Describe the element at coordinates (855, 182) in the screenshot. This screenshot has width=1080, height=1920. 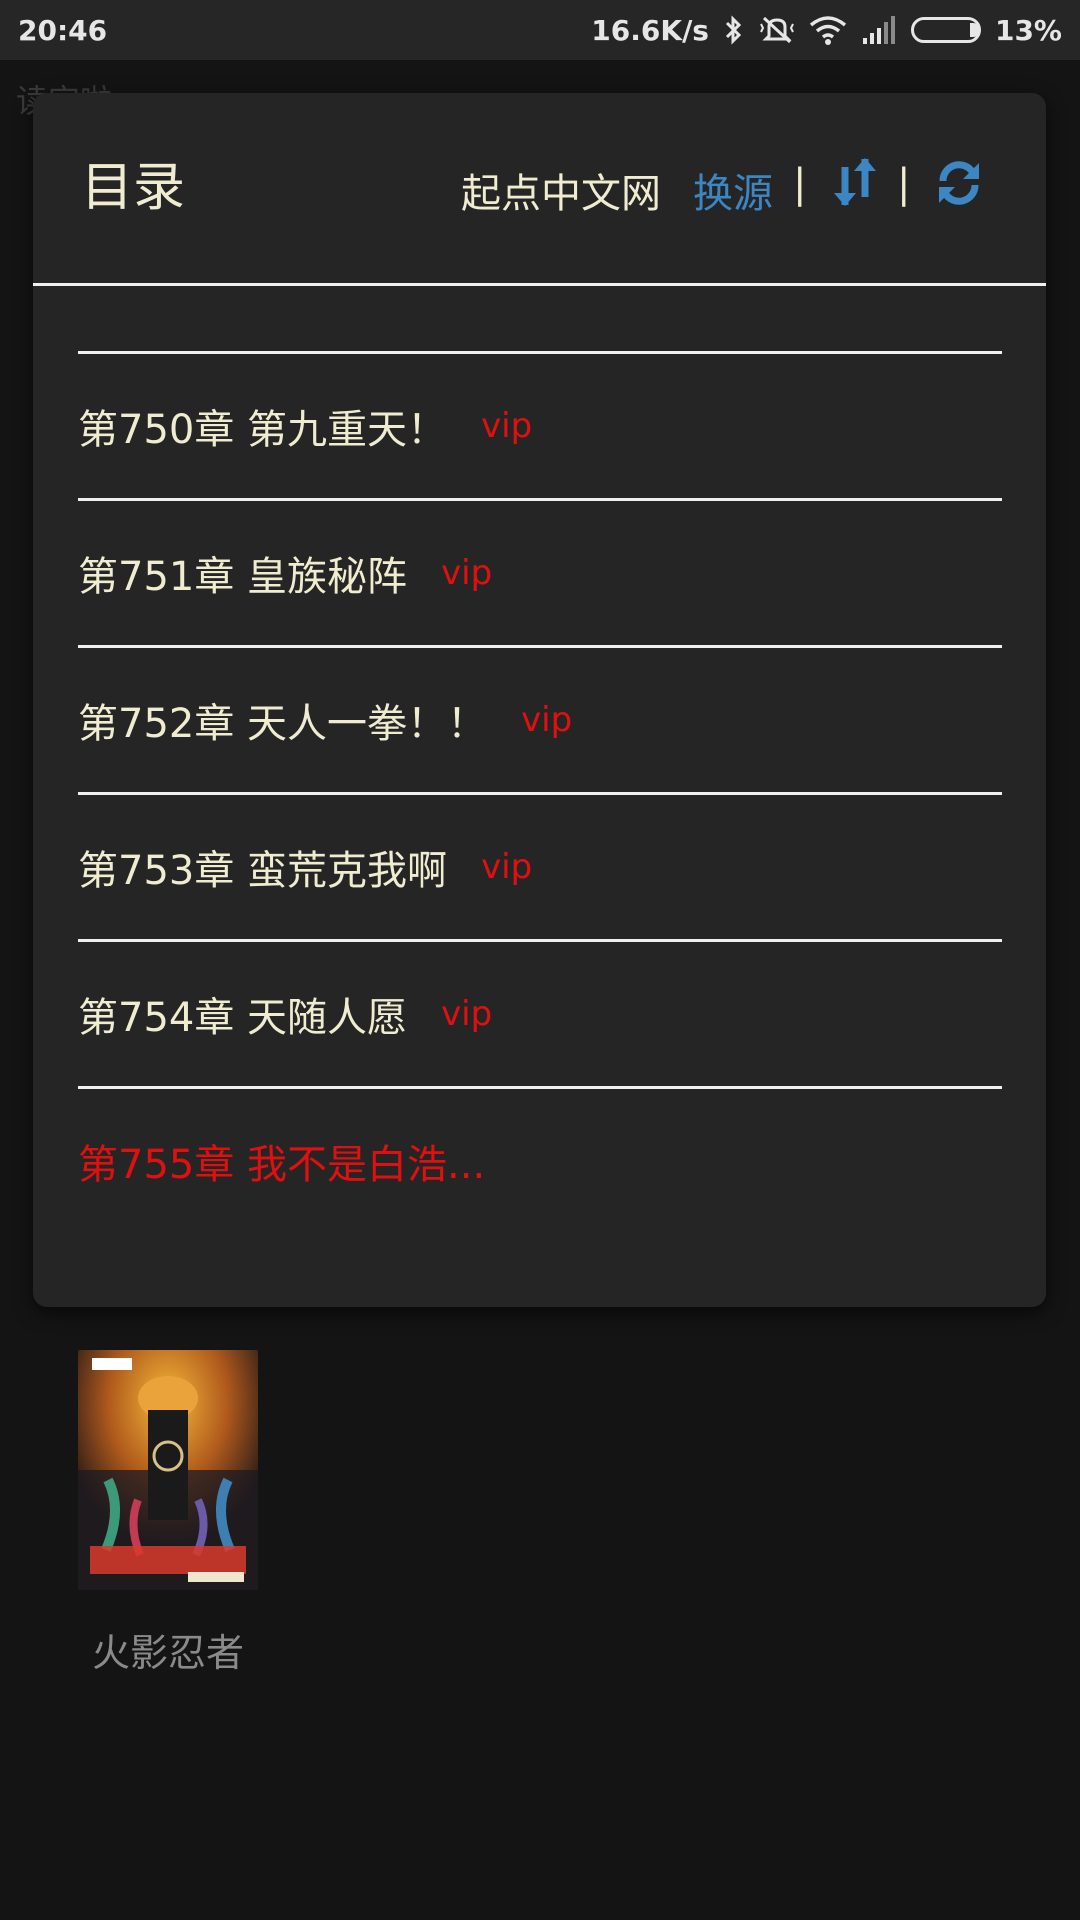
I see `sort-order-icon` at that location.